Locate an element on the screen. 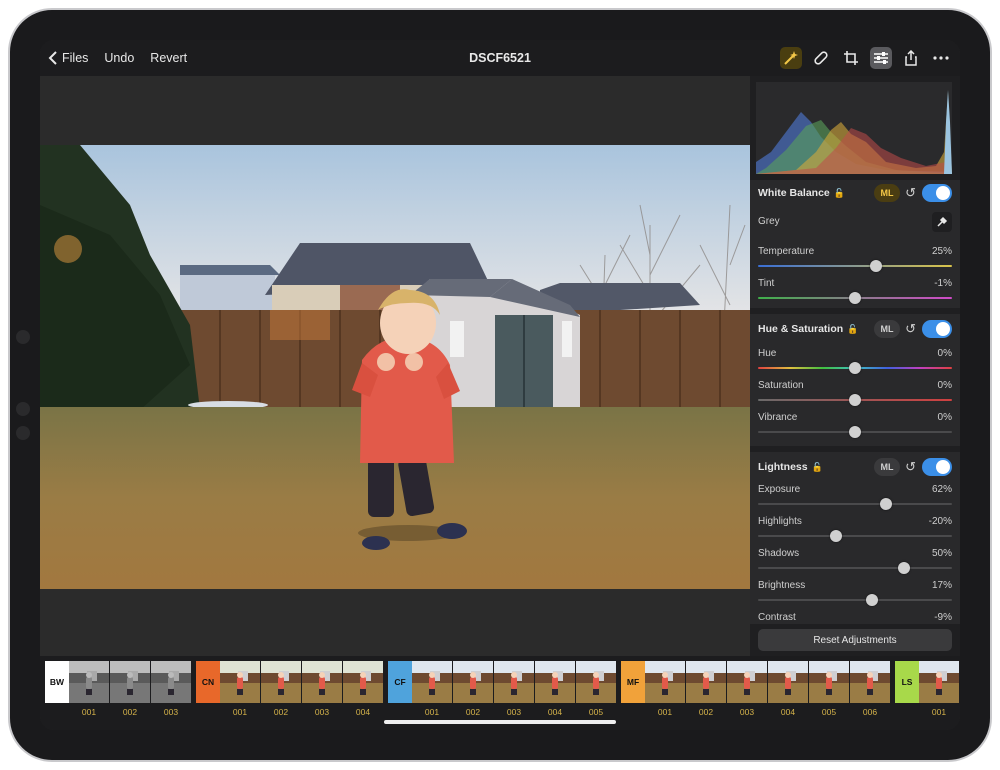 Image resolution: width=1000 pixels, height=770 pixels. adjust-sliders-icon is located at coordinates (881, 58).